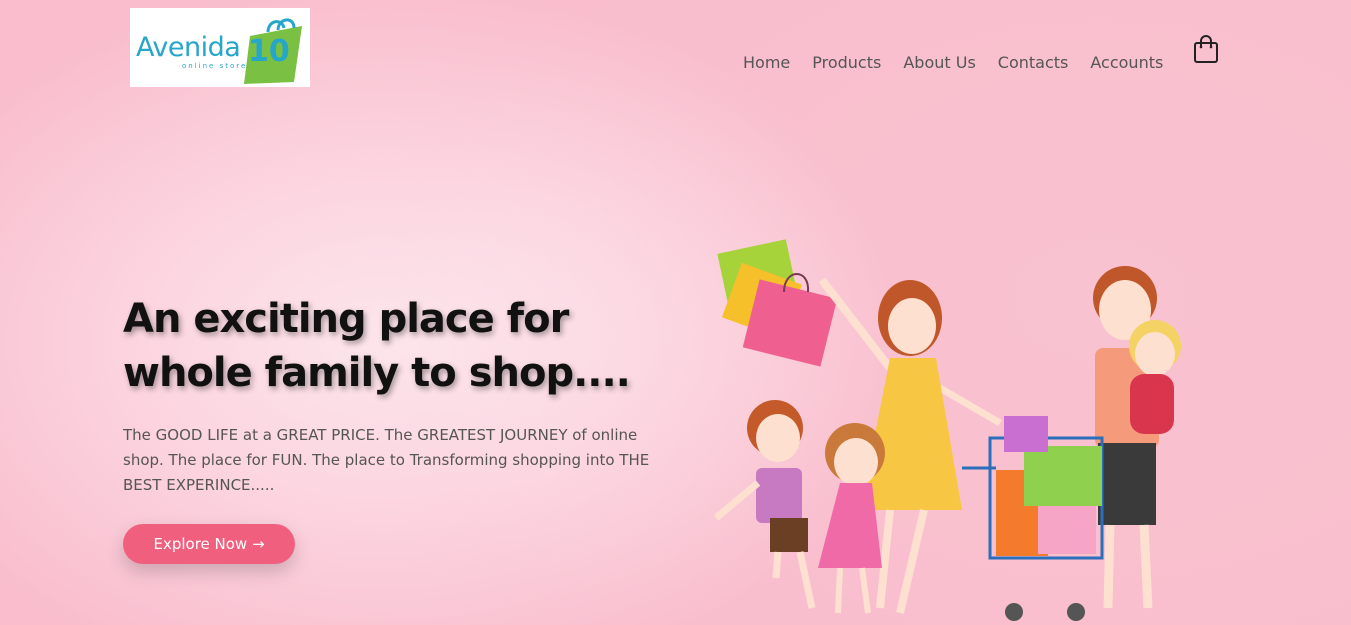 The height and width of the screenshot is (625, 1351). I want to click on nav-contacts: Contacts, so click(1033, 62).